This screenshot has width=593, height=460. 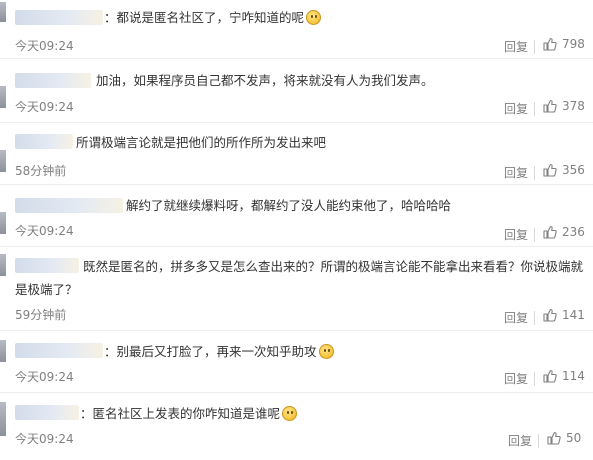 What do you see at coordinates (573, 376) in the screenshot?
I see `like-count: 114` at bounding box center [573, 376].